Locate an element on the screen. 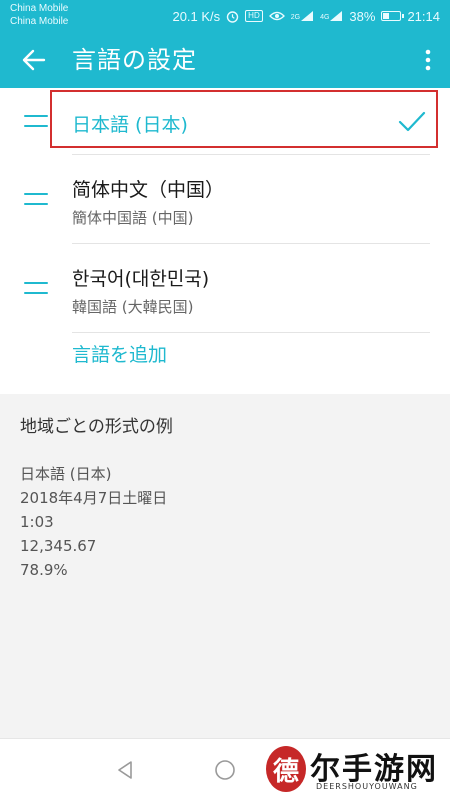  carrier-1: China Mobile is located at coordinates (39, 8).